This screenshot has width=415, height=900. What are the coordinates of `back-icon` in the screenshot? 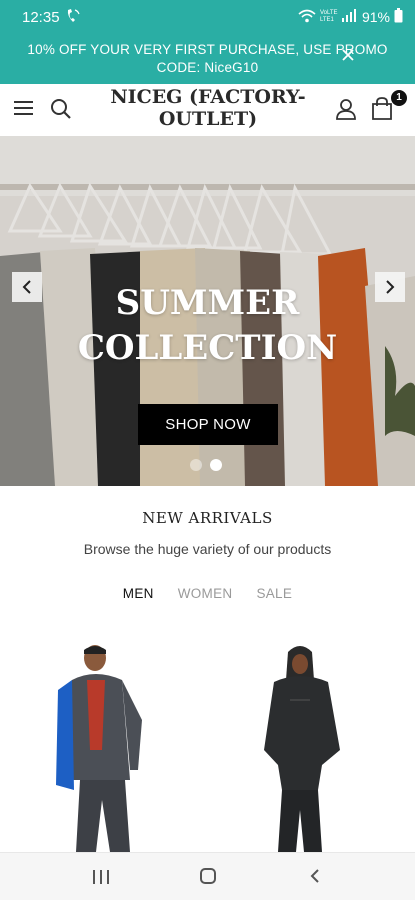 It's located at (315, 878).